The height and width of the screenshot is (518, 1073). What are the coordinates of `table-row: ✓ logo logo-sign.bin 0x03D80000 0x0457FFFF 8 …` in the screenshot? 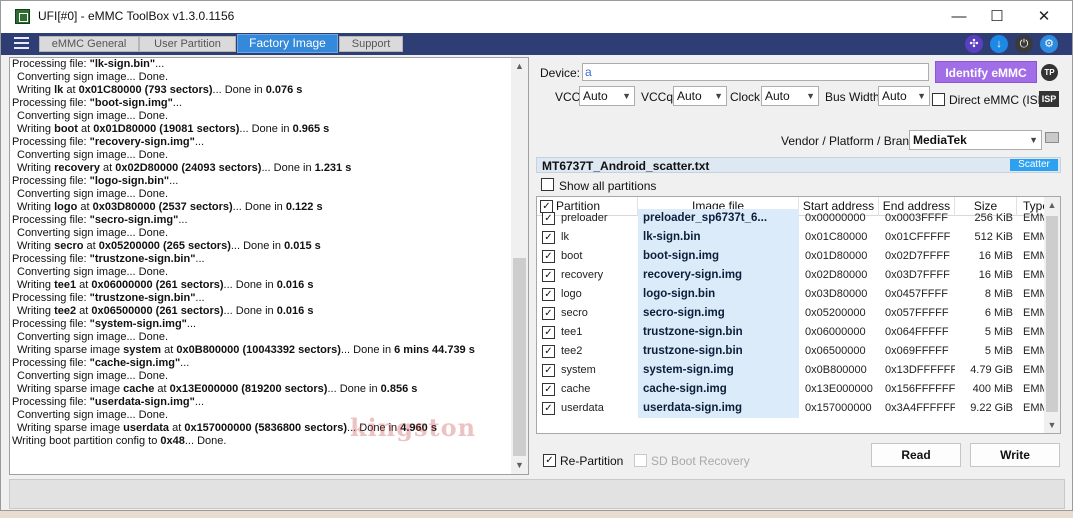 It's located at (792, 294).